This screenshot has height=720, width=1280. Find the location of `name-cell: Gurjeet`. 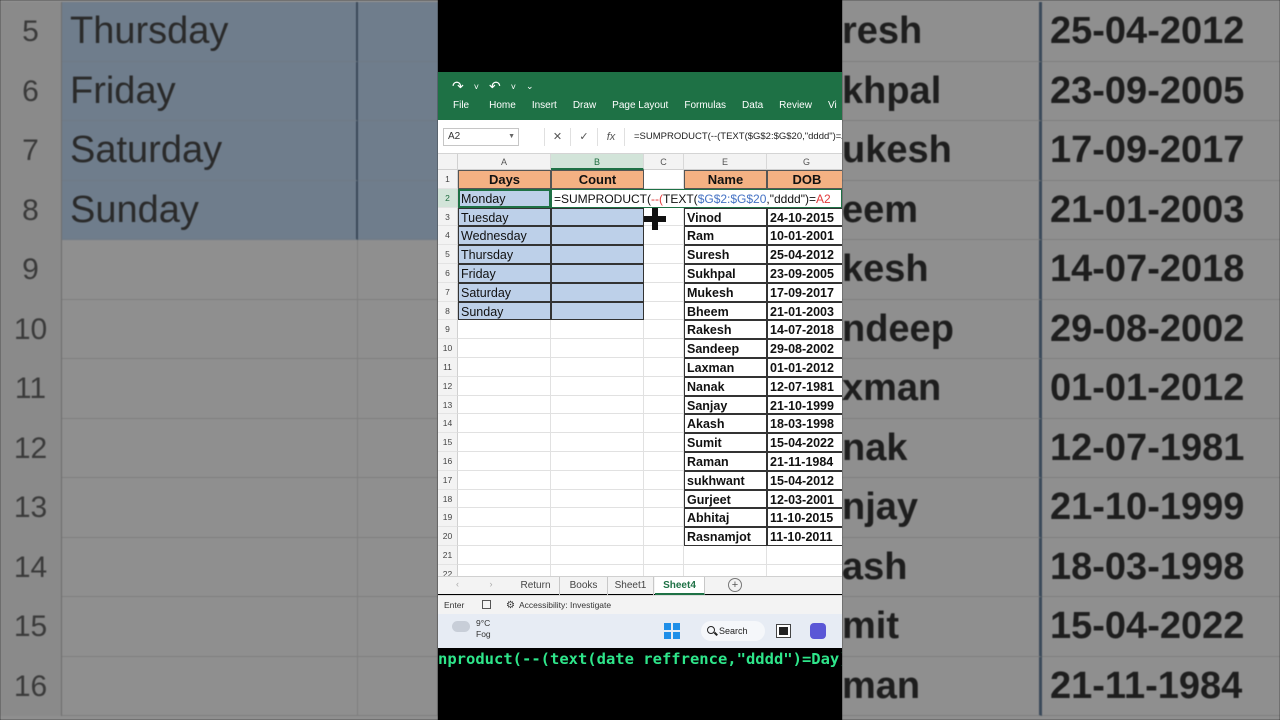

name-cell: Gurjeet is located at coordinates (725, 499).